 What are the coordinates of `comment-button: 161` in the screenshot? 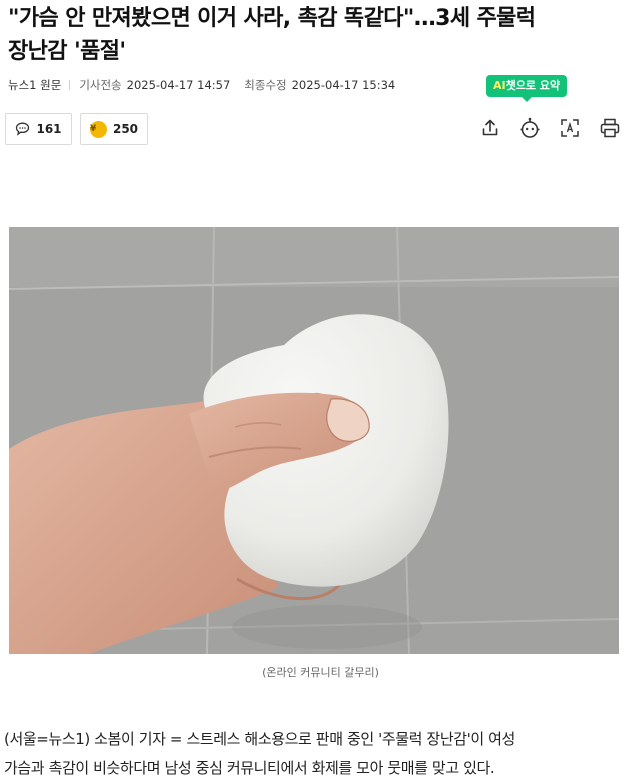 It's located at (38, 129).